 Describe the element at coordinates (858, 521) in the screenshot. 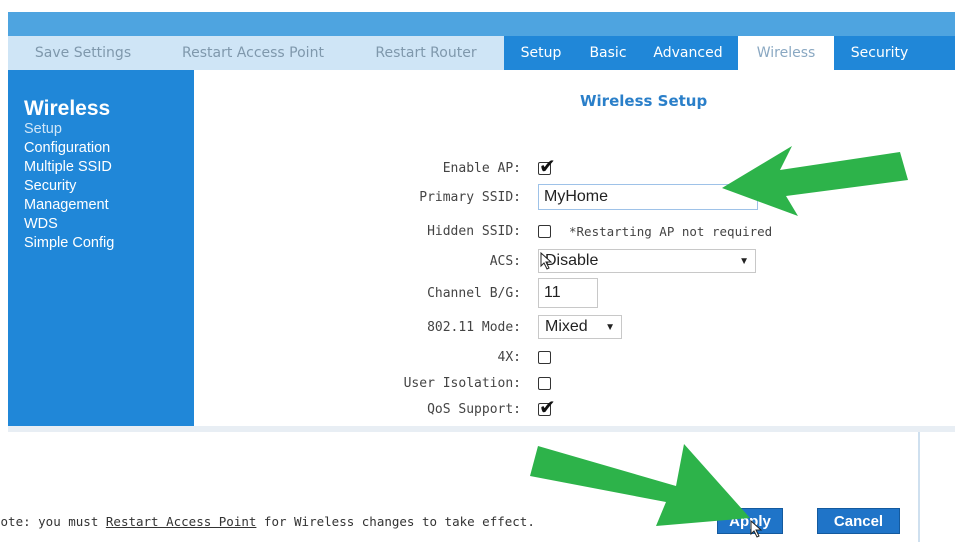

I see `cancel-button: Cancel` at that location.